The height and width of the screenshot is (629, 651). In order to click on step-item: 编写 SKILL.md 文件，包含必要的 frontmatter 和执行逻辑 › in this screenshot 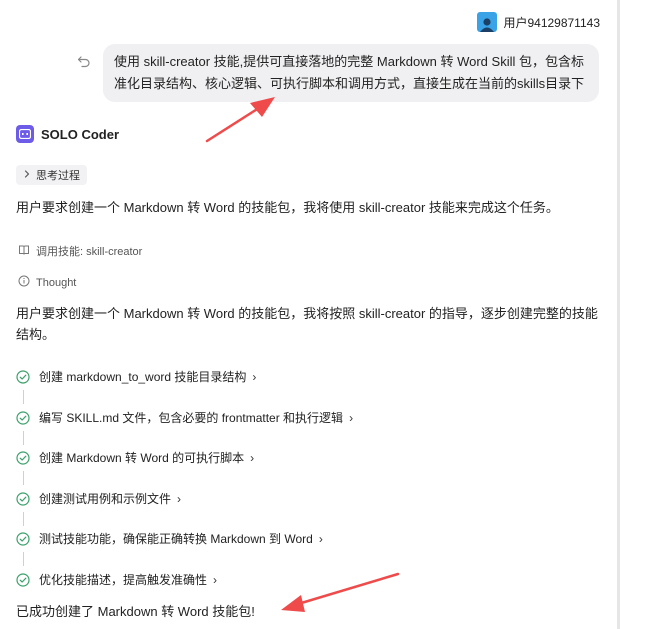, I will do `click(306, 427)`.